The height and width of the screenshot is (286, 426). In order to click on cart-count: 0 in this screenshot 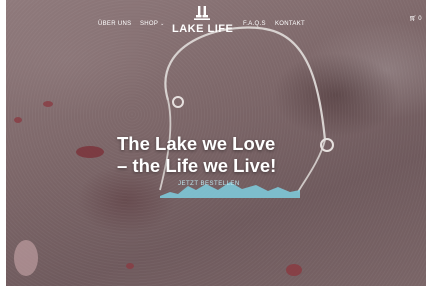, I will do `click(420, 19)`.